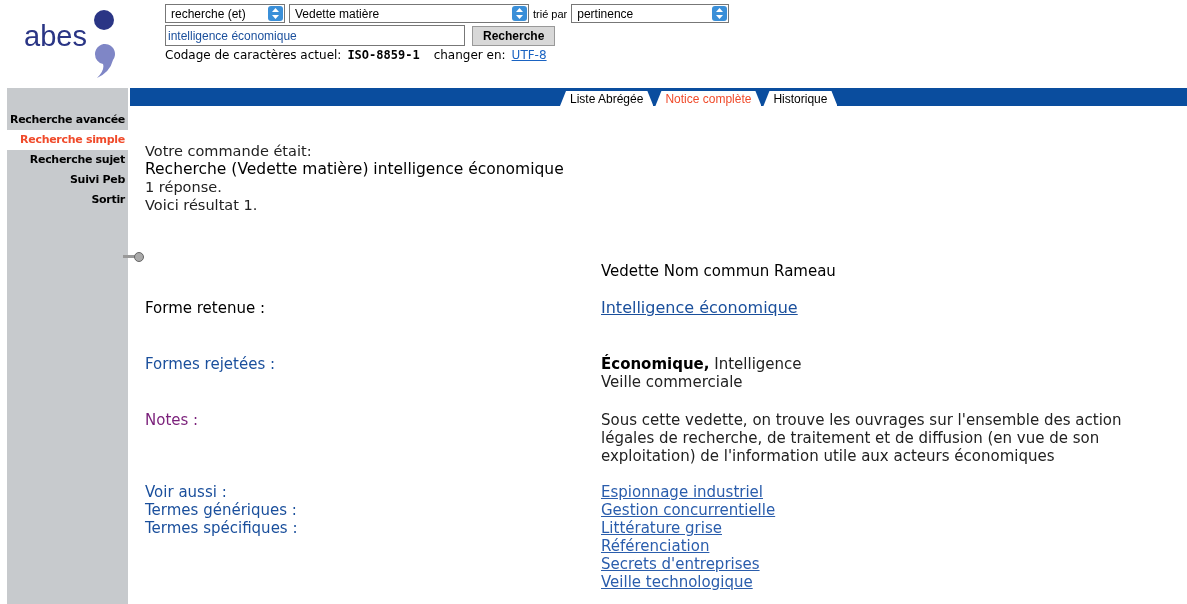 The width and height of the screenshot is (1187, 604). I want to click on sort-label: trié par, so click(550, 13).